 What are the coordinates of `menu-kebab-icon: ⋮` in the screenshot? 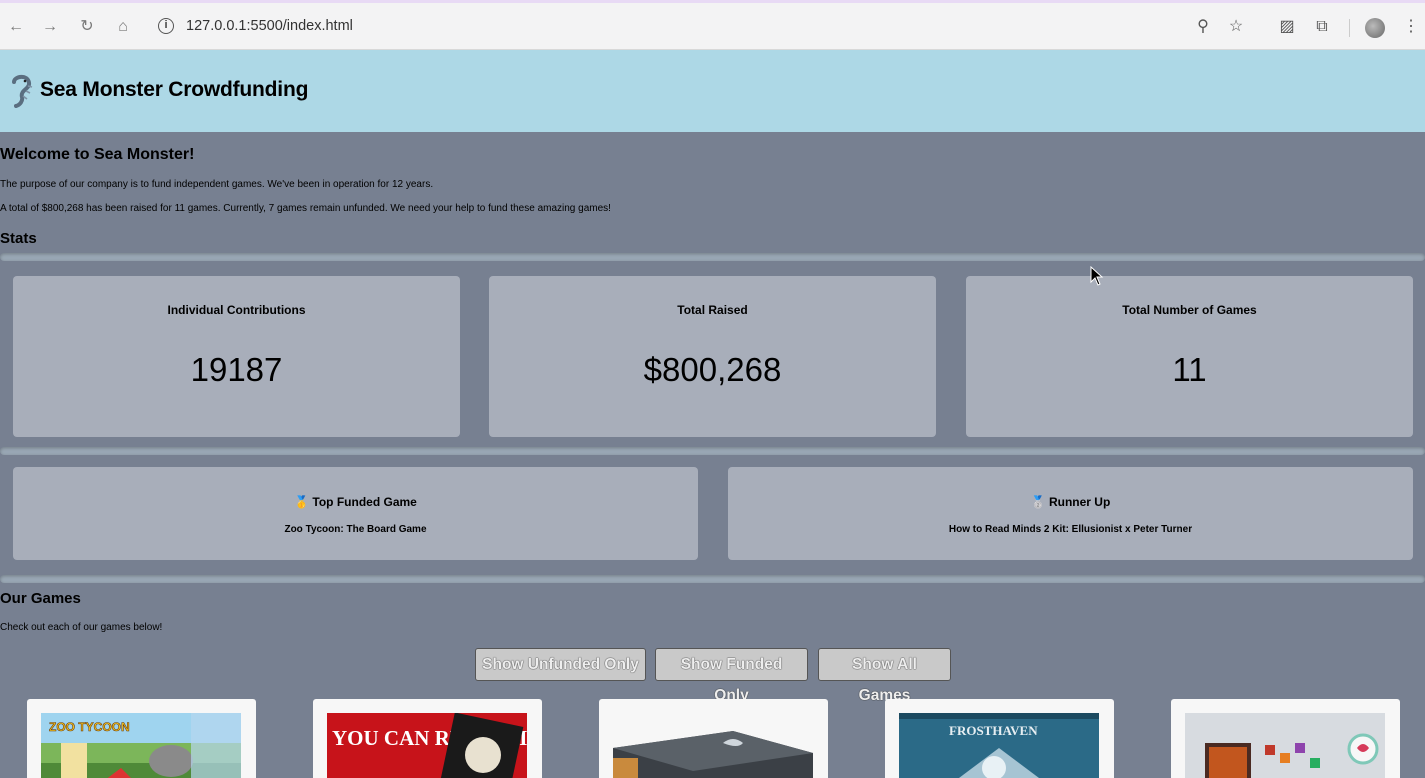 It's located at (1411, 27).